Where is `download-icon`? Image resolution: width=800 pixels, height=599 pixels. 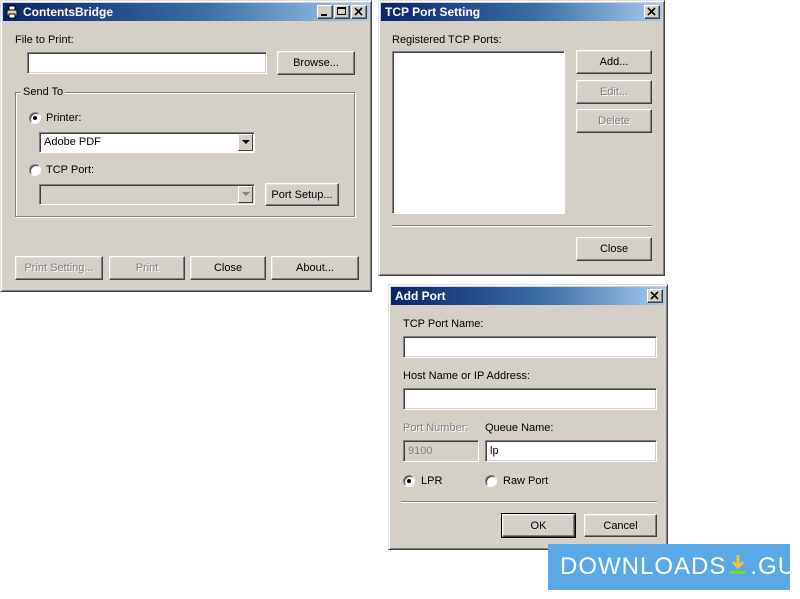
download-icon is located at coordinates (738, 564).